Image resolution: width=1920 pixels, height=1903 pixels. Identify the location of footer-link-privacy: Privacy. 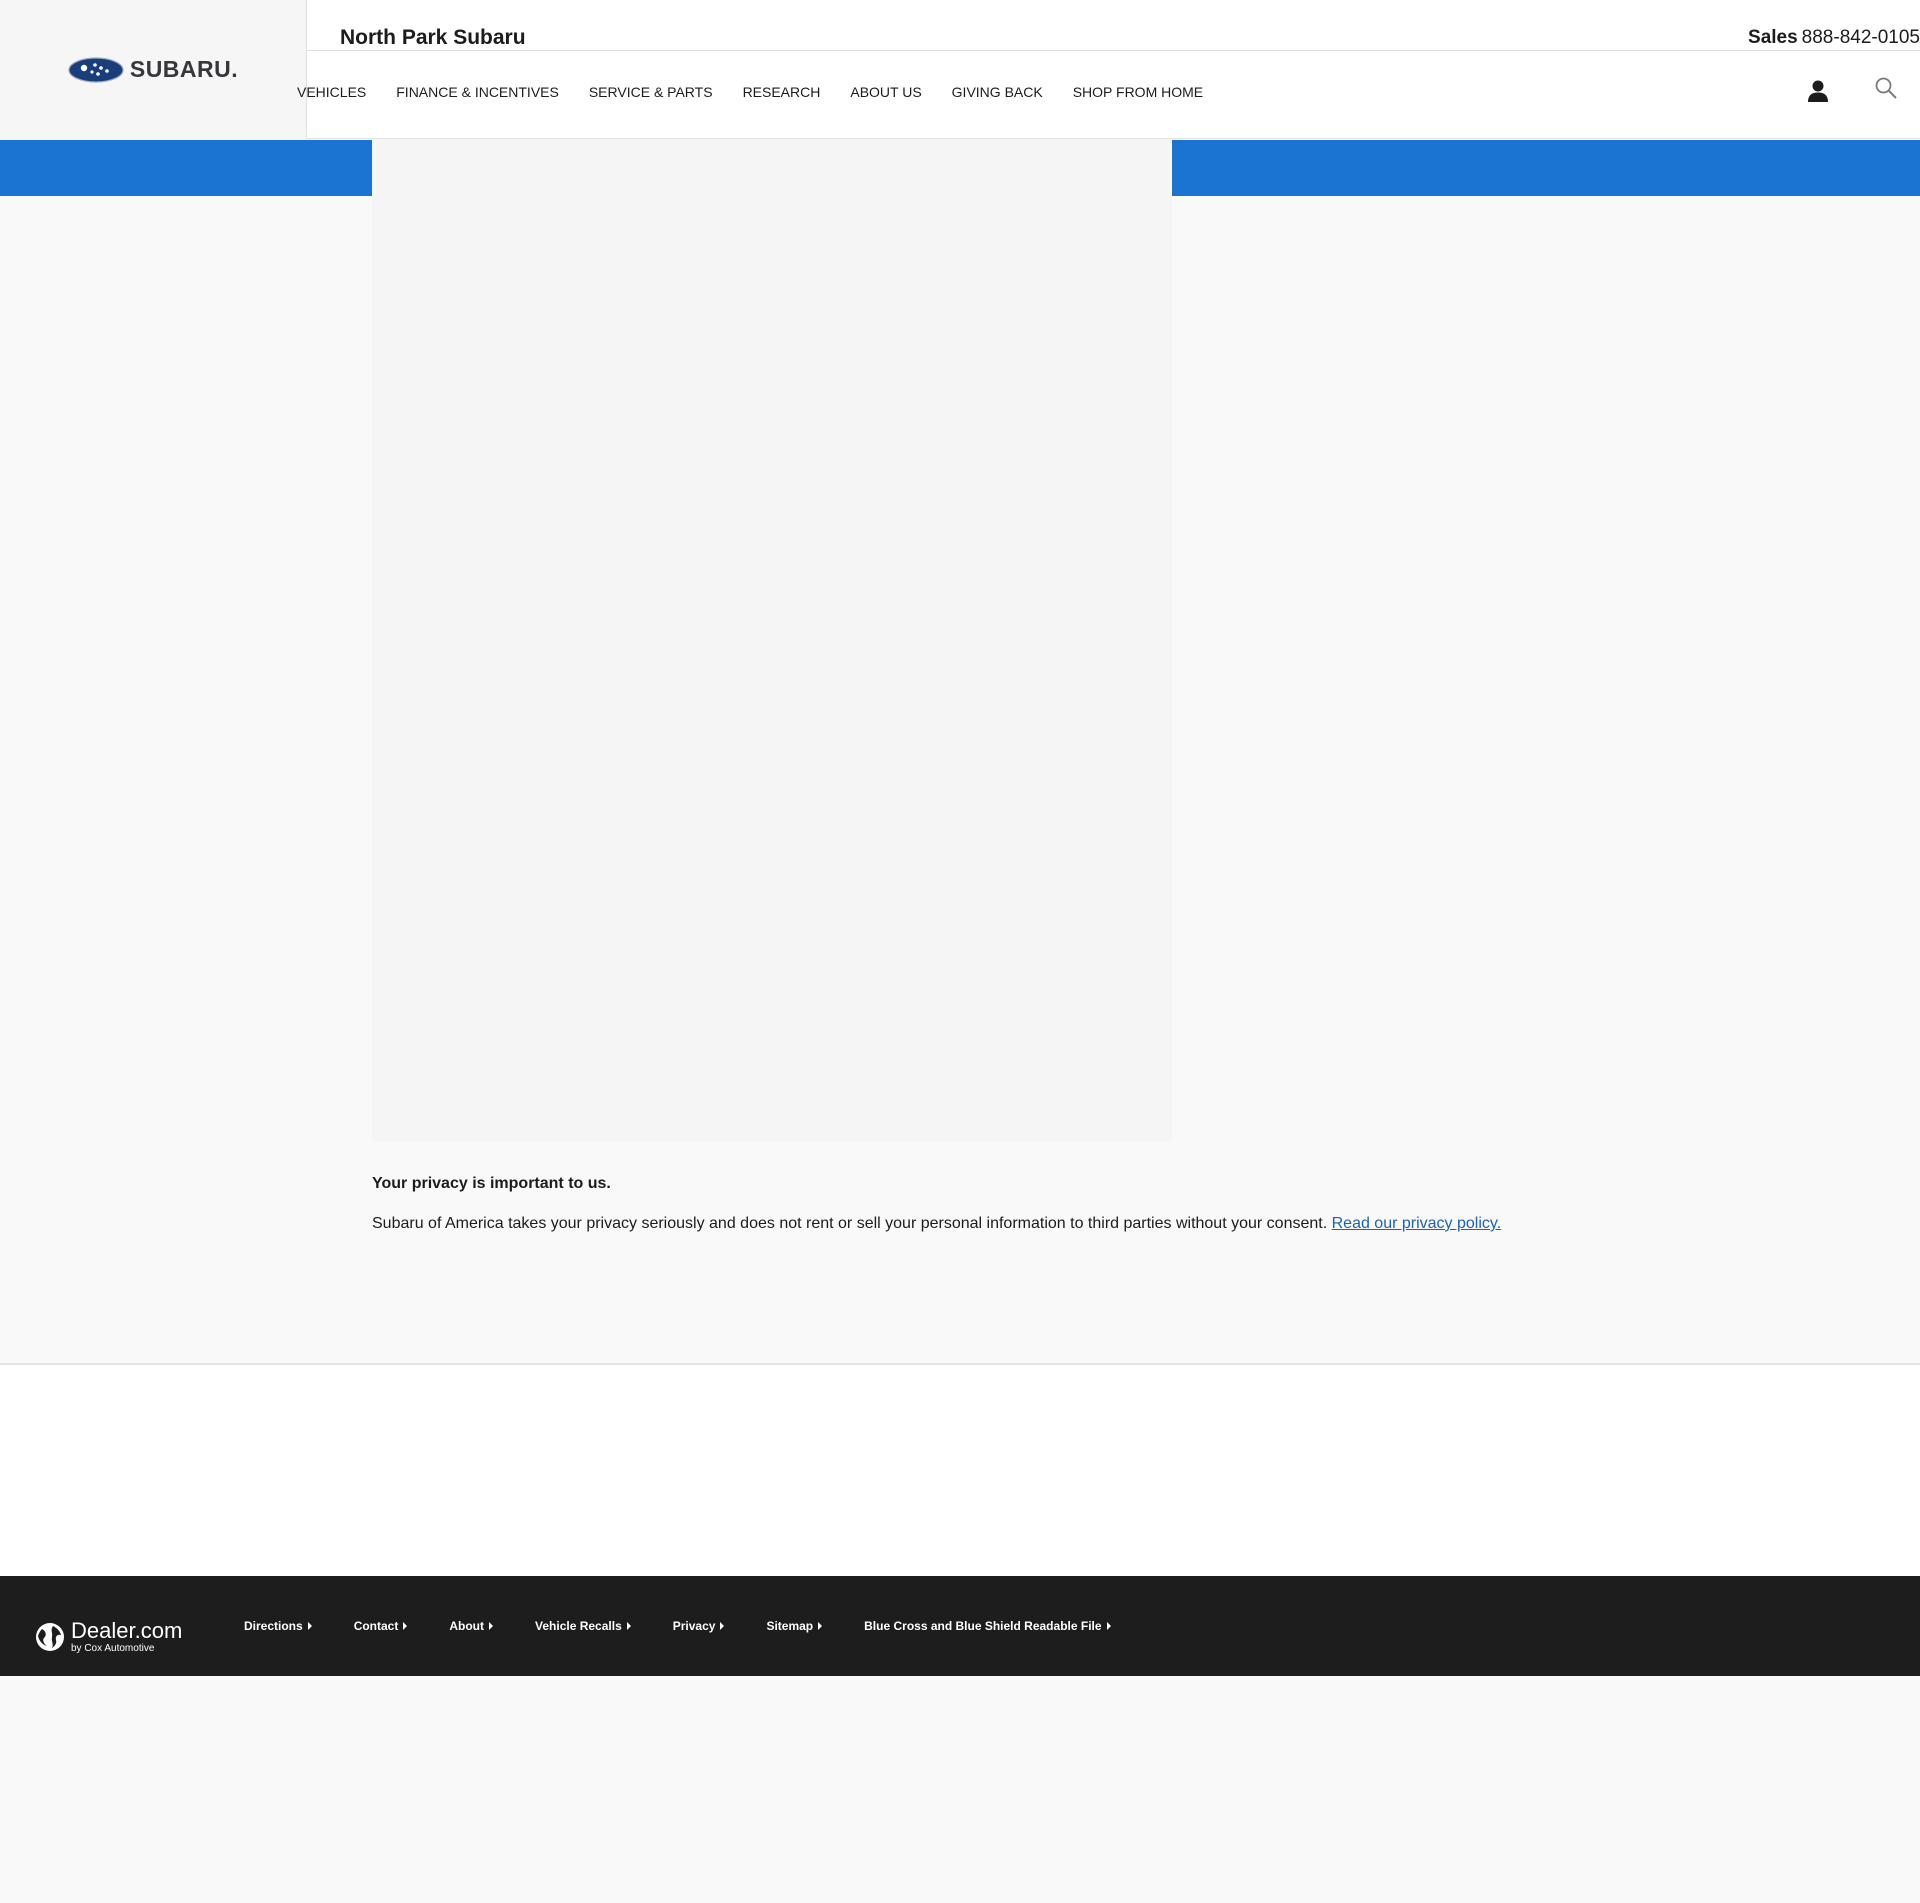
(699, 1626).